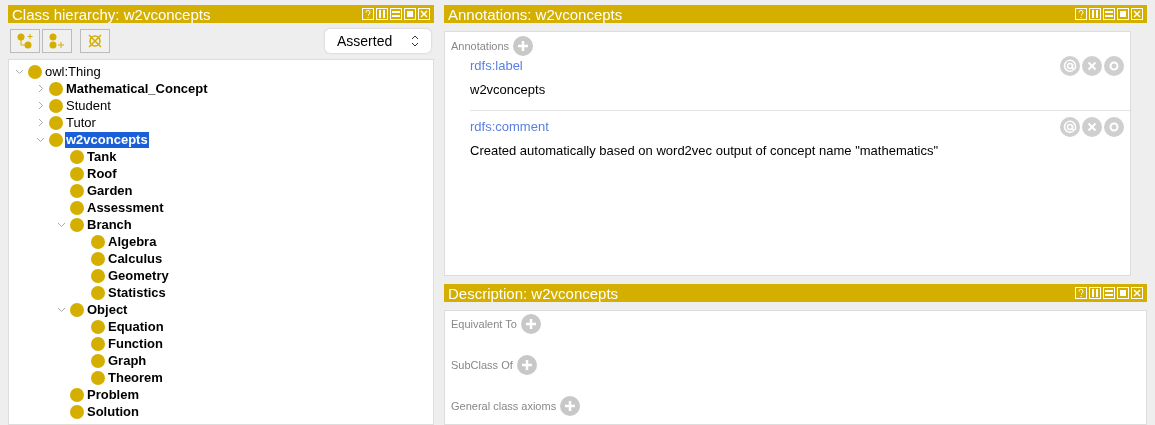 The width and height of the screenshot is (1155, 425). What do you see at coordinates (110, 190) in the screenshot?
I see `tree-item: Garden` at bounding box center [110, 190].